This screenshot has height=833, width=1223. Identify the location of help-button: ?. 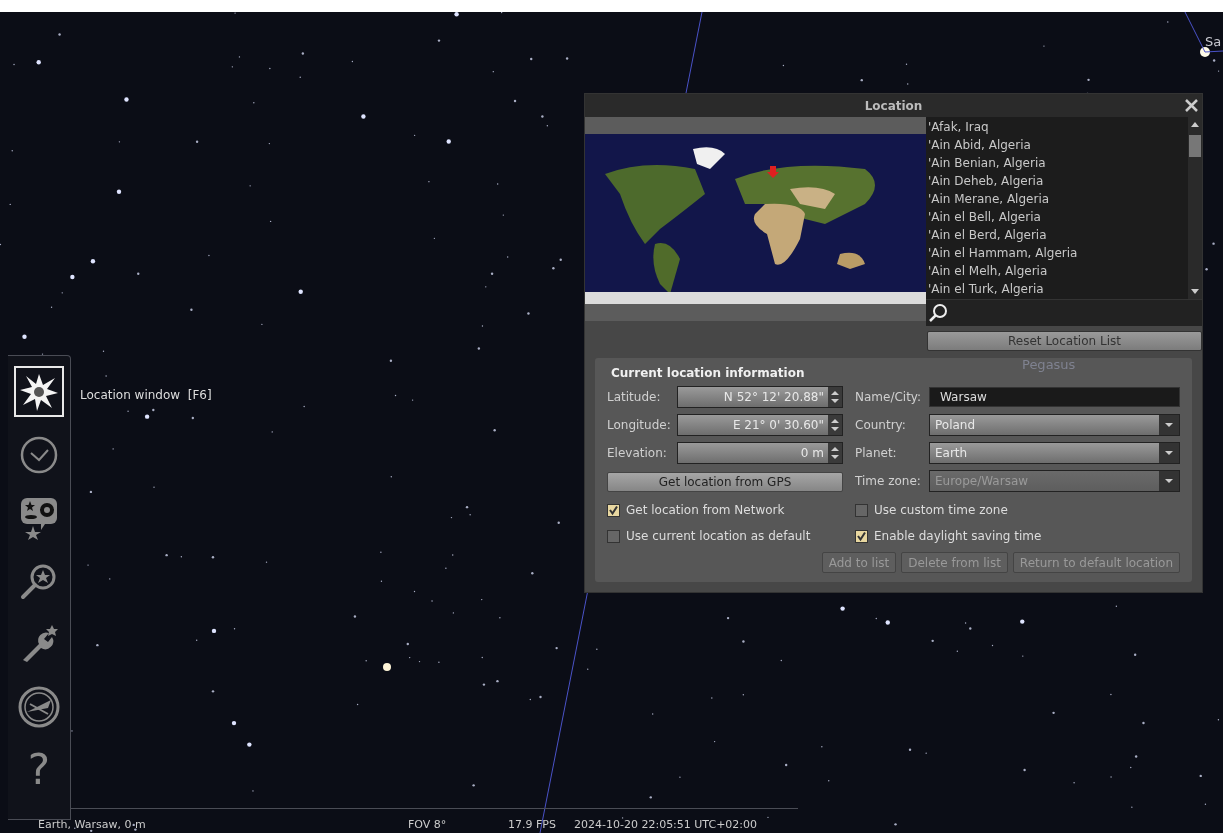
(39, 769).